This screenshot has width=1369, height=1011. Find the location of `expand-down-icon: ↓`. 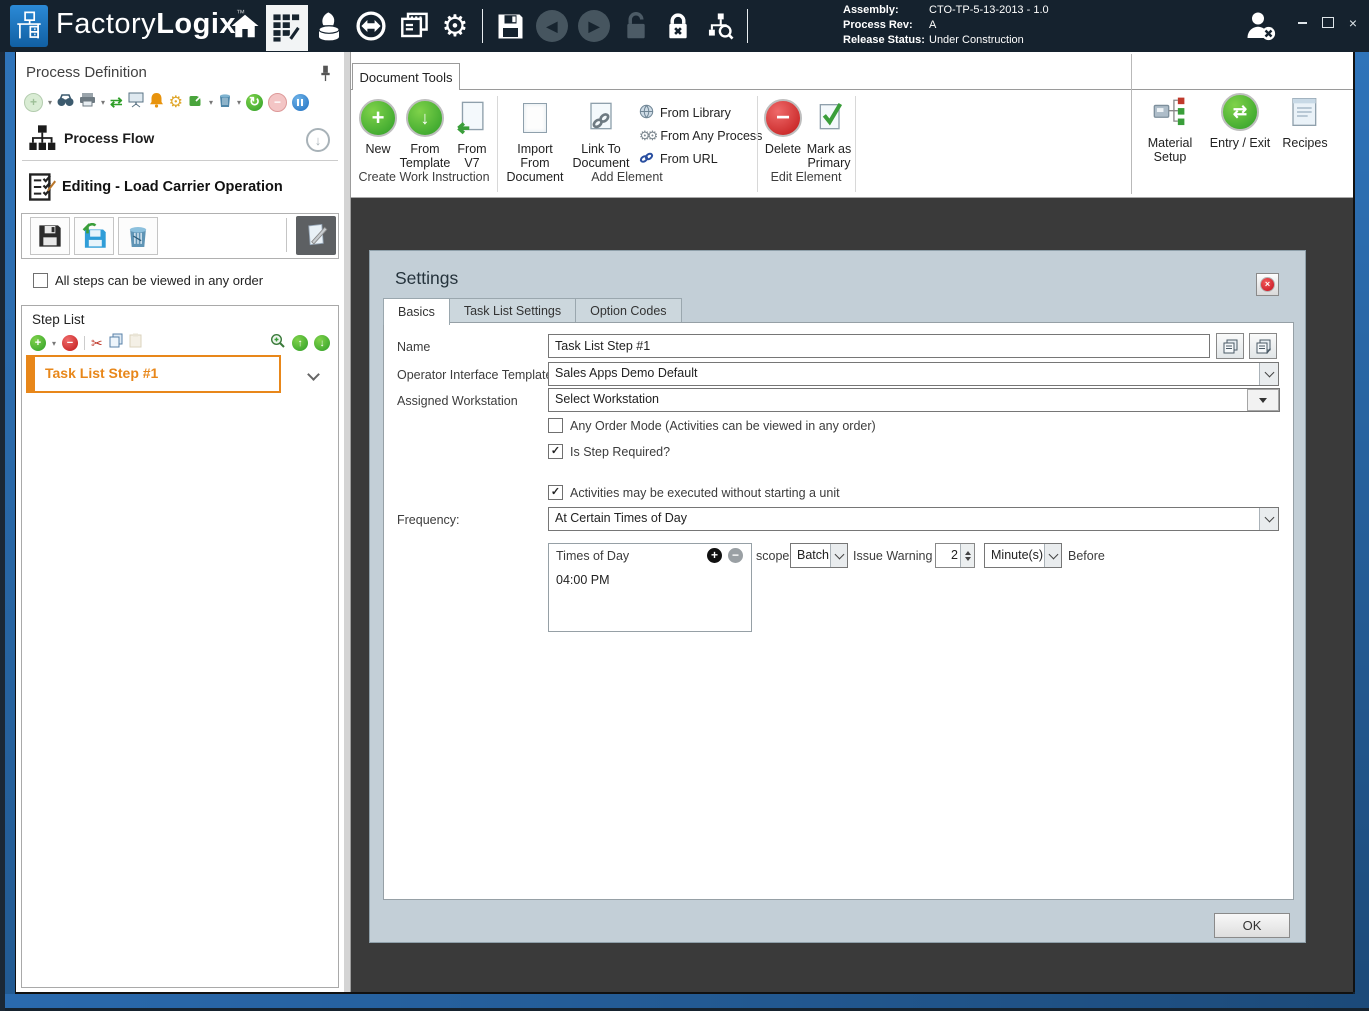

expand-down-icon: ↓ is located at coordinates (318, 140).